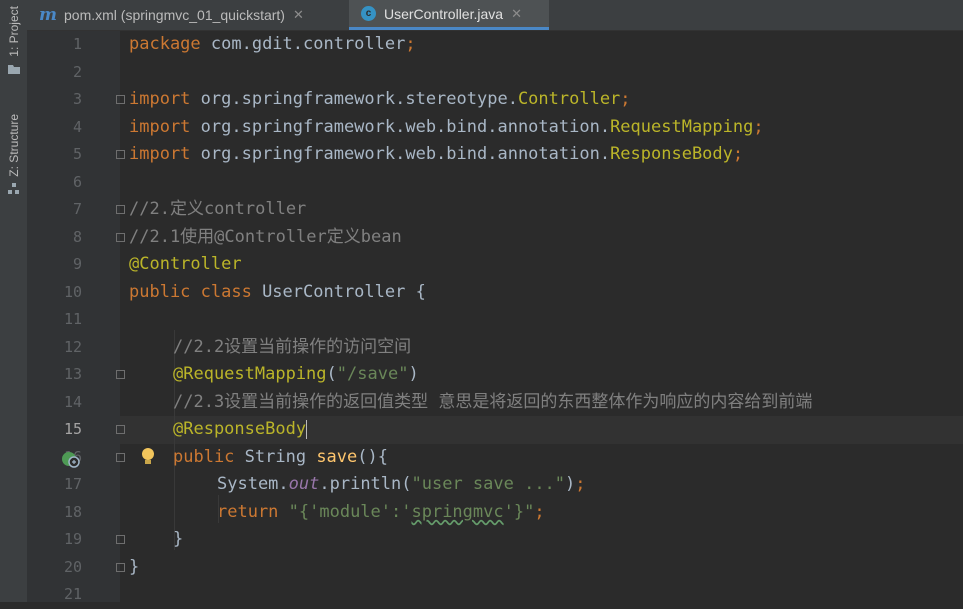  What do you see at coordinates (174, 15) in the screenshot?
I see `tab-label: pom.xml (springmvc_01_quickstart)` at bounding box center [174, 15].